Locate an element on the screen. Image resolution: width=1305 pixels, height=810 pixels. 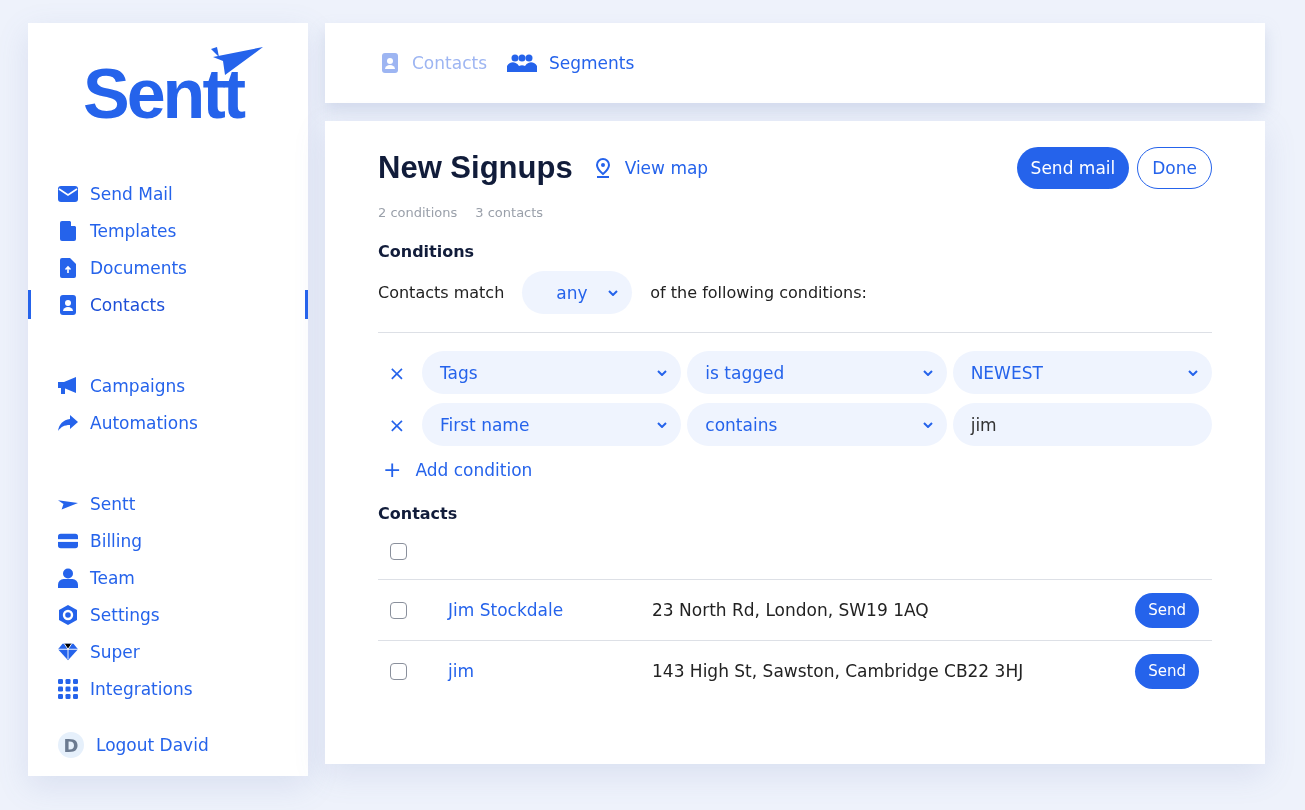
contact-name-link: Jim Stockdale is located at coordinates (550, 610).